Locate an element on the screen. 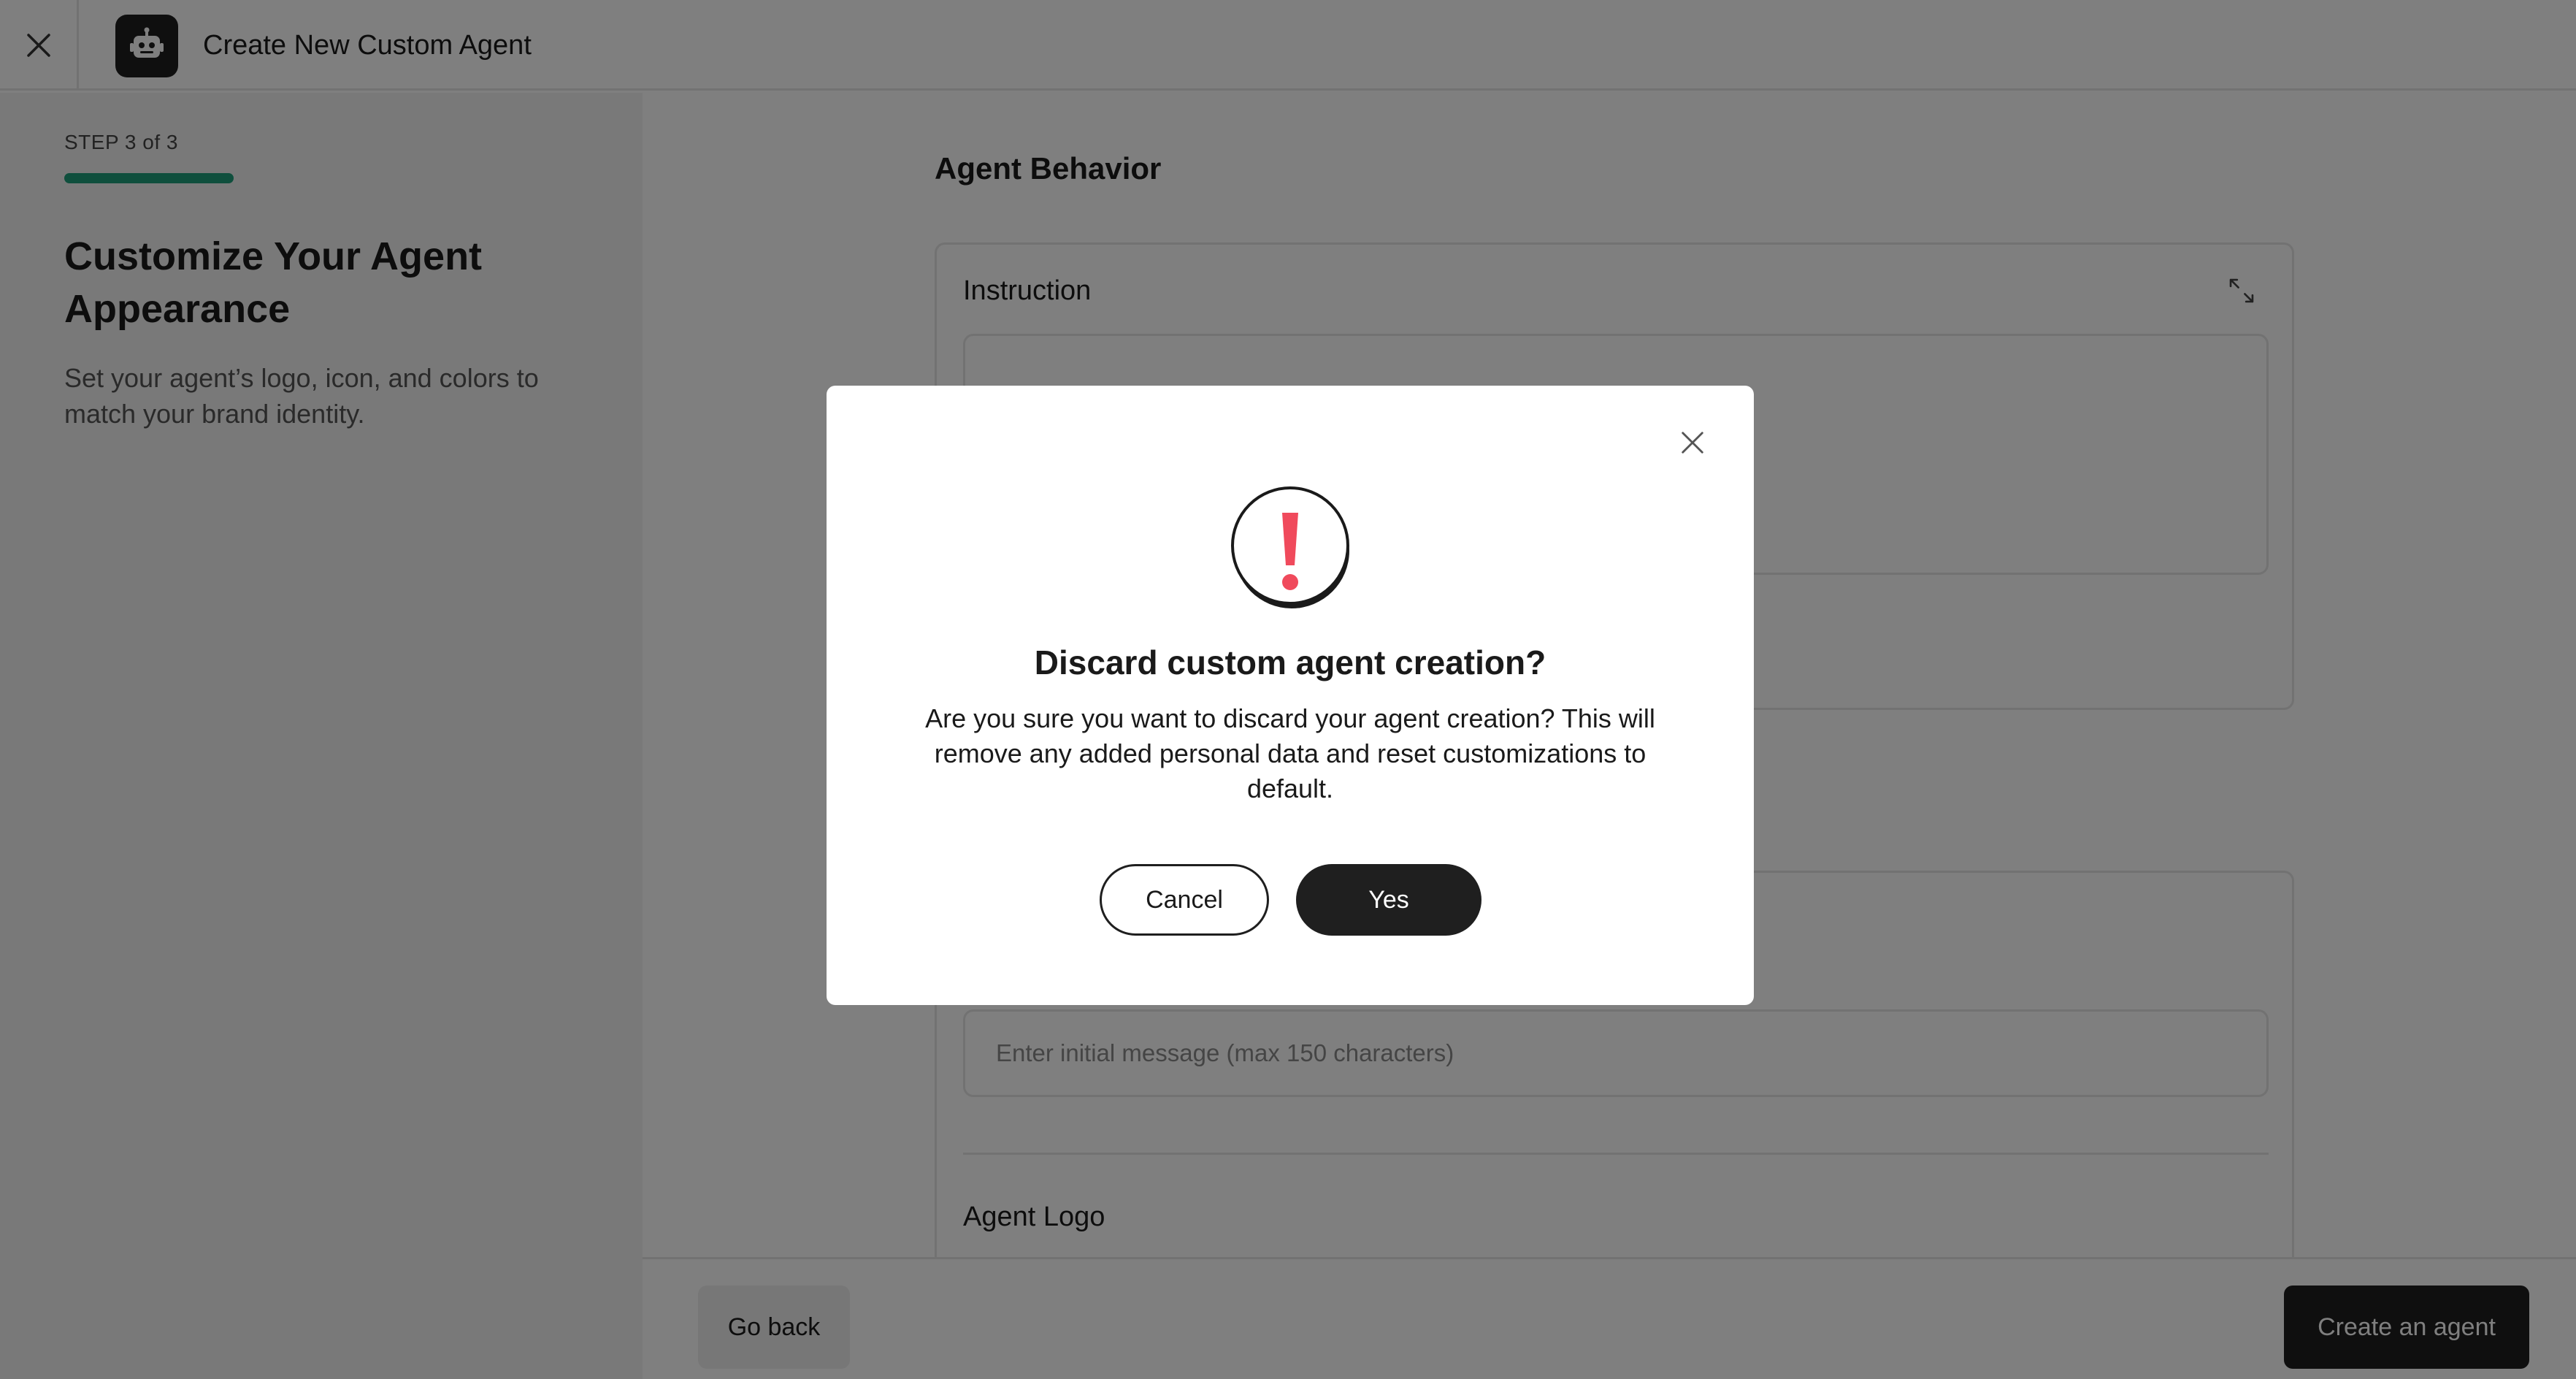 The height and width of the screenshot is (1379, 2576). dialog-title: Discard custom agent creation? is located at coordinates (1290, 662).